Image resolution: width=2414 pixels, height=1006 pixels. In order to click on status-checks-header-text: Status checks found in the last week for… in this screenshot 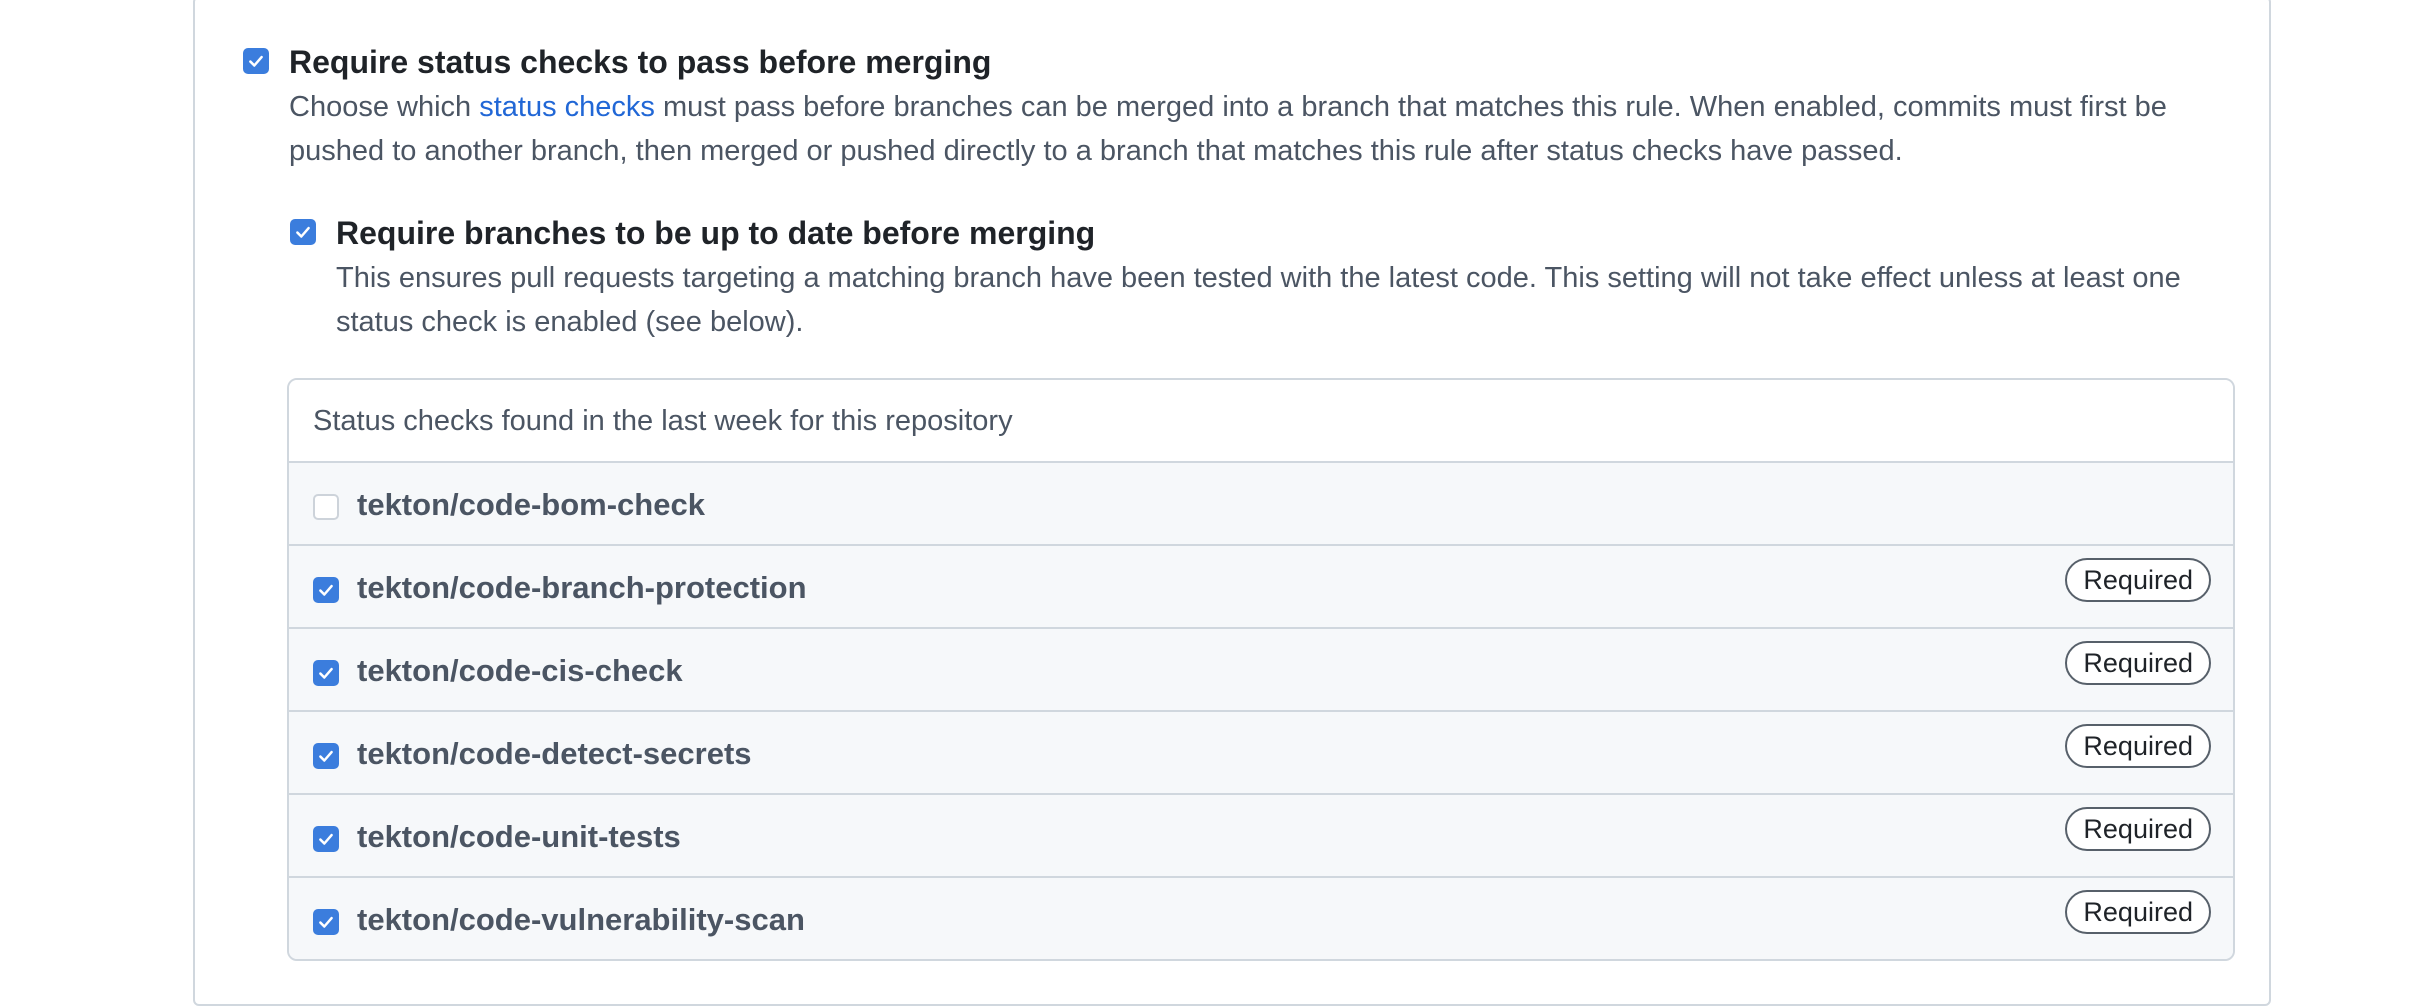, I will do `click(663, 421)`.